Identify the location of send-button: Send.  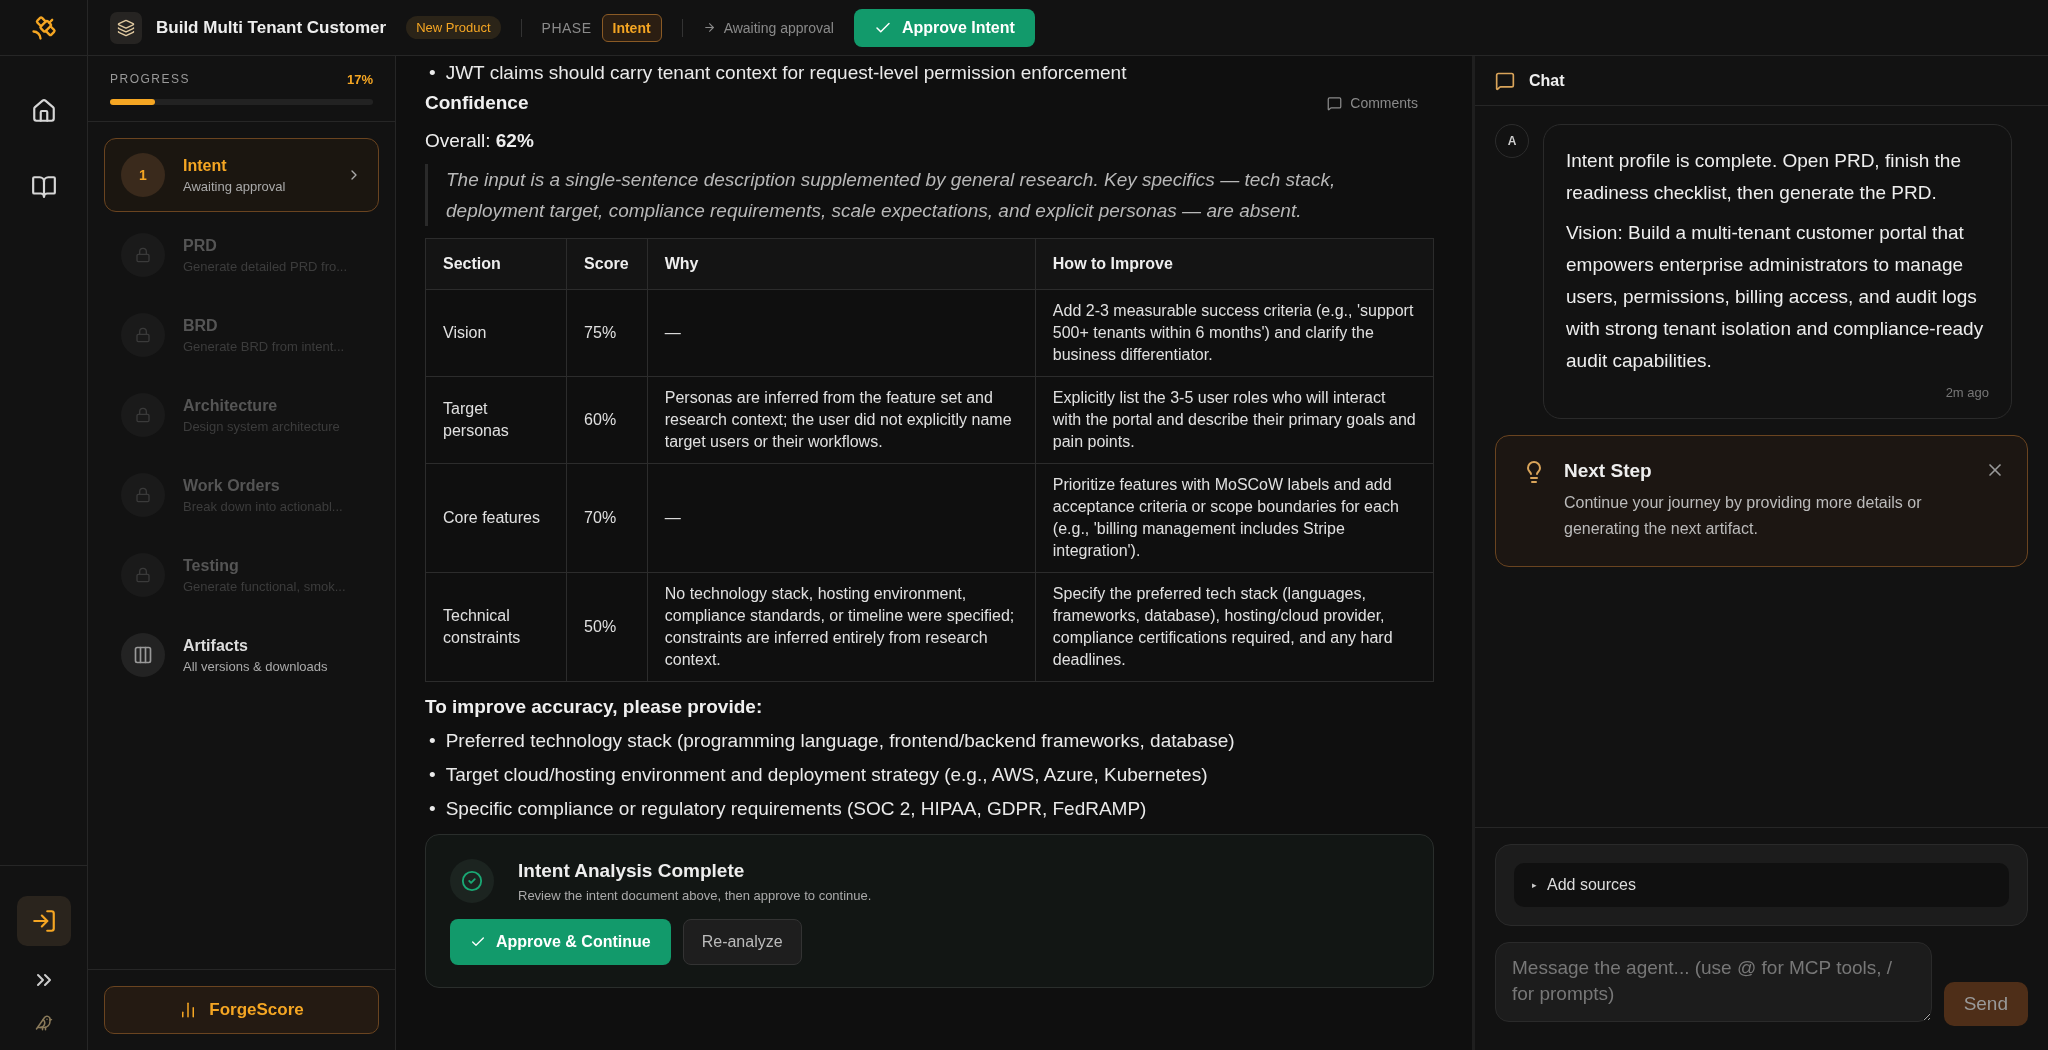
(1985, 1004).